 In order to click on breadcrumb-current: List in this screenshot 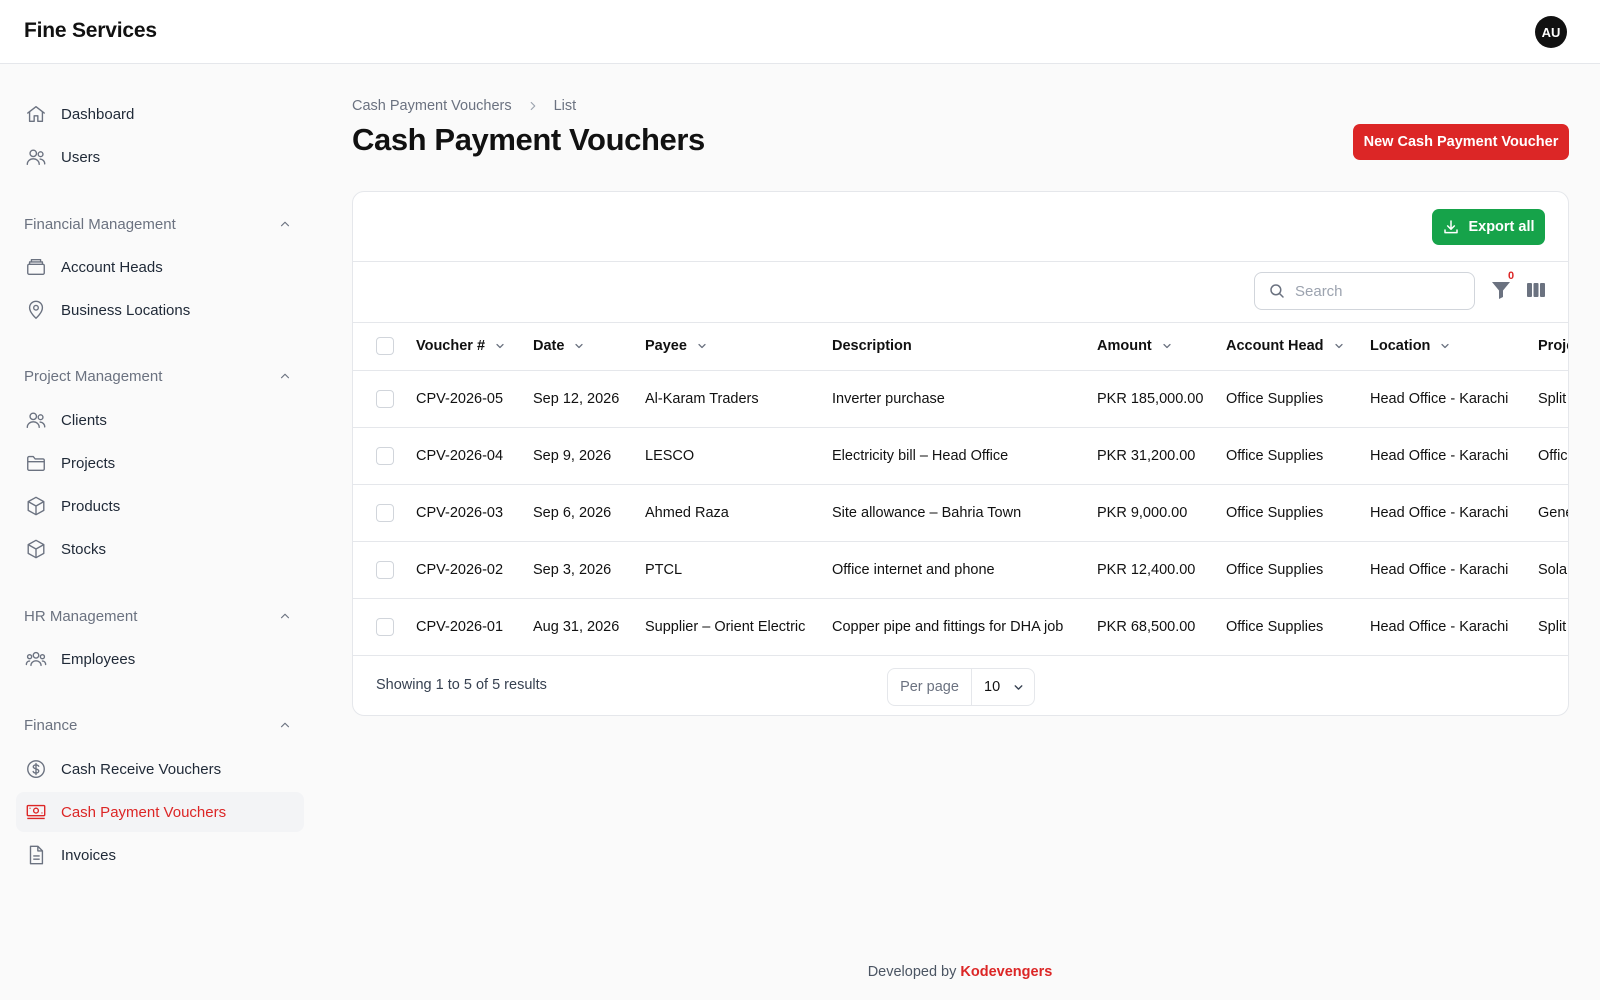, I will do `click(565, 106)`.